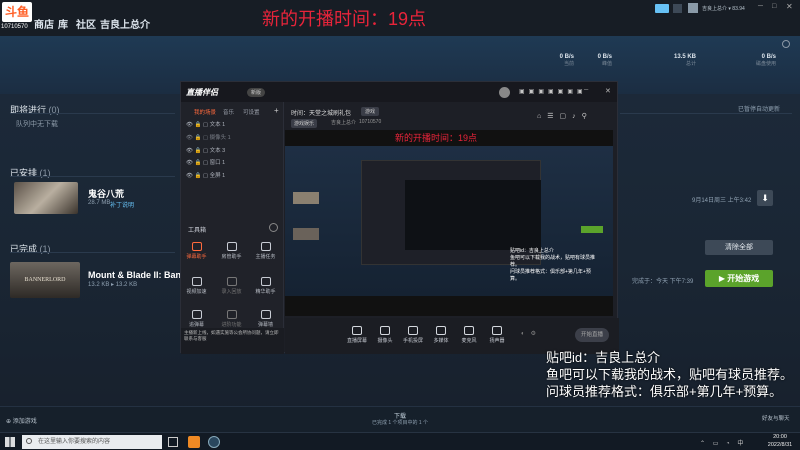 Image resolution: width=800 pixels, height=450 pixels. Describe the element at coordinates (205, 112) in the screenshot. I see `tab-my-scenes: 我的场景` at that location.